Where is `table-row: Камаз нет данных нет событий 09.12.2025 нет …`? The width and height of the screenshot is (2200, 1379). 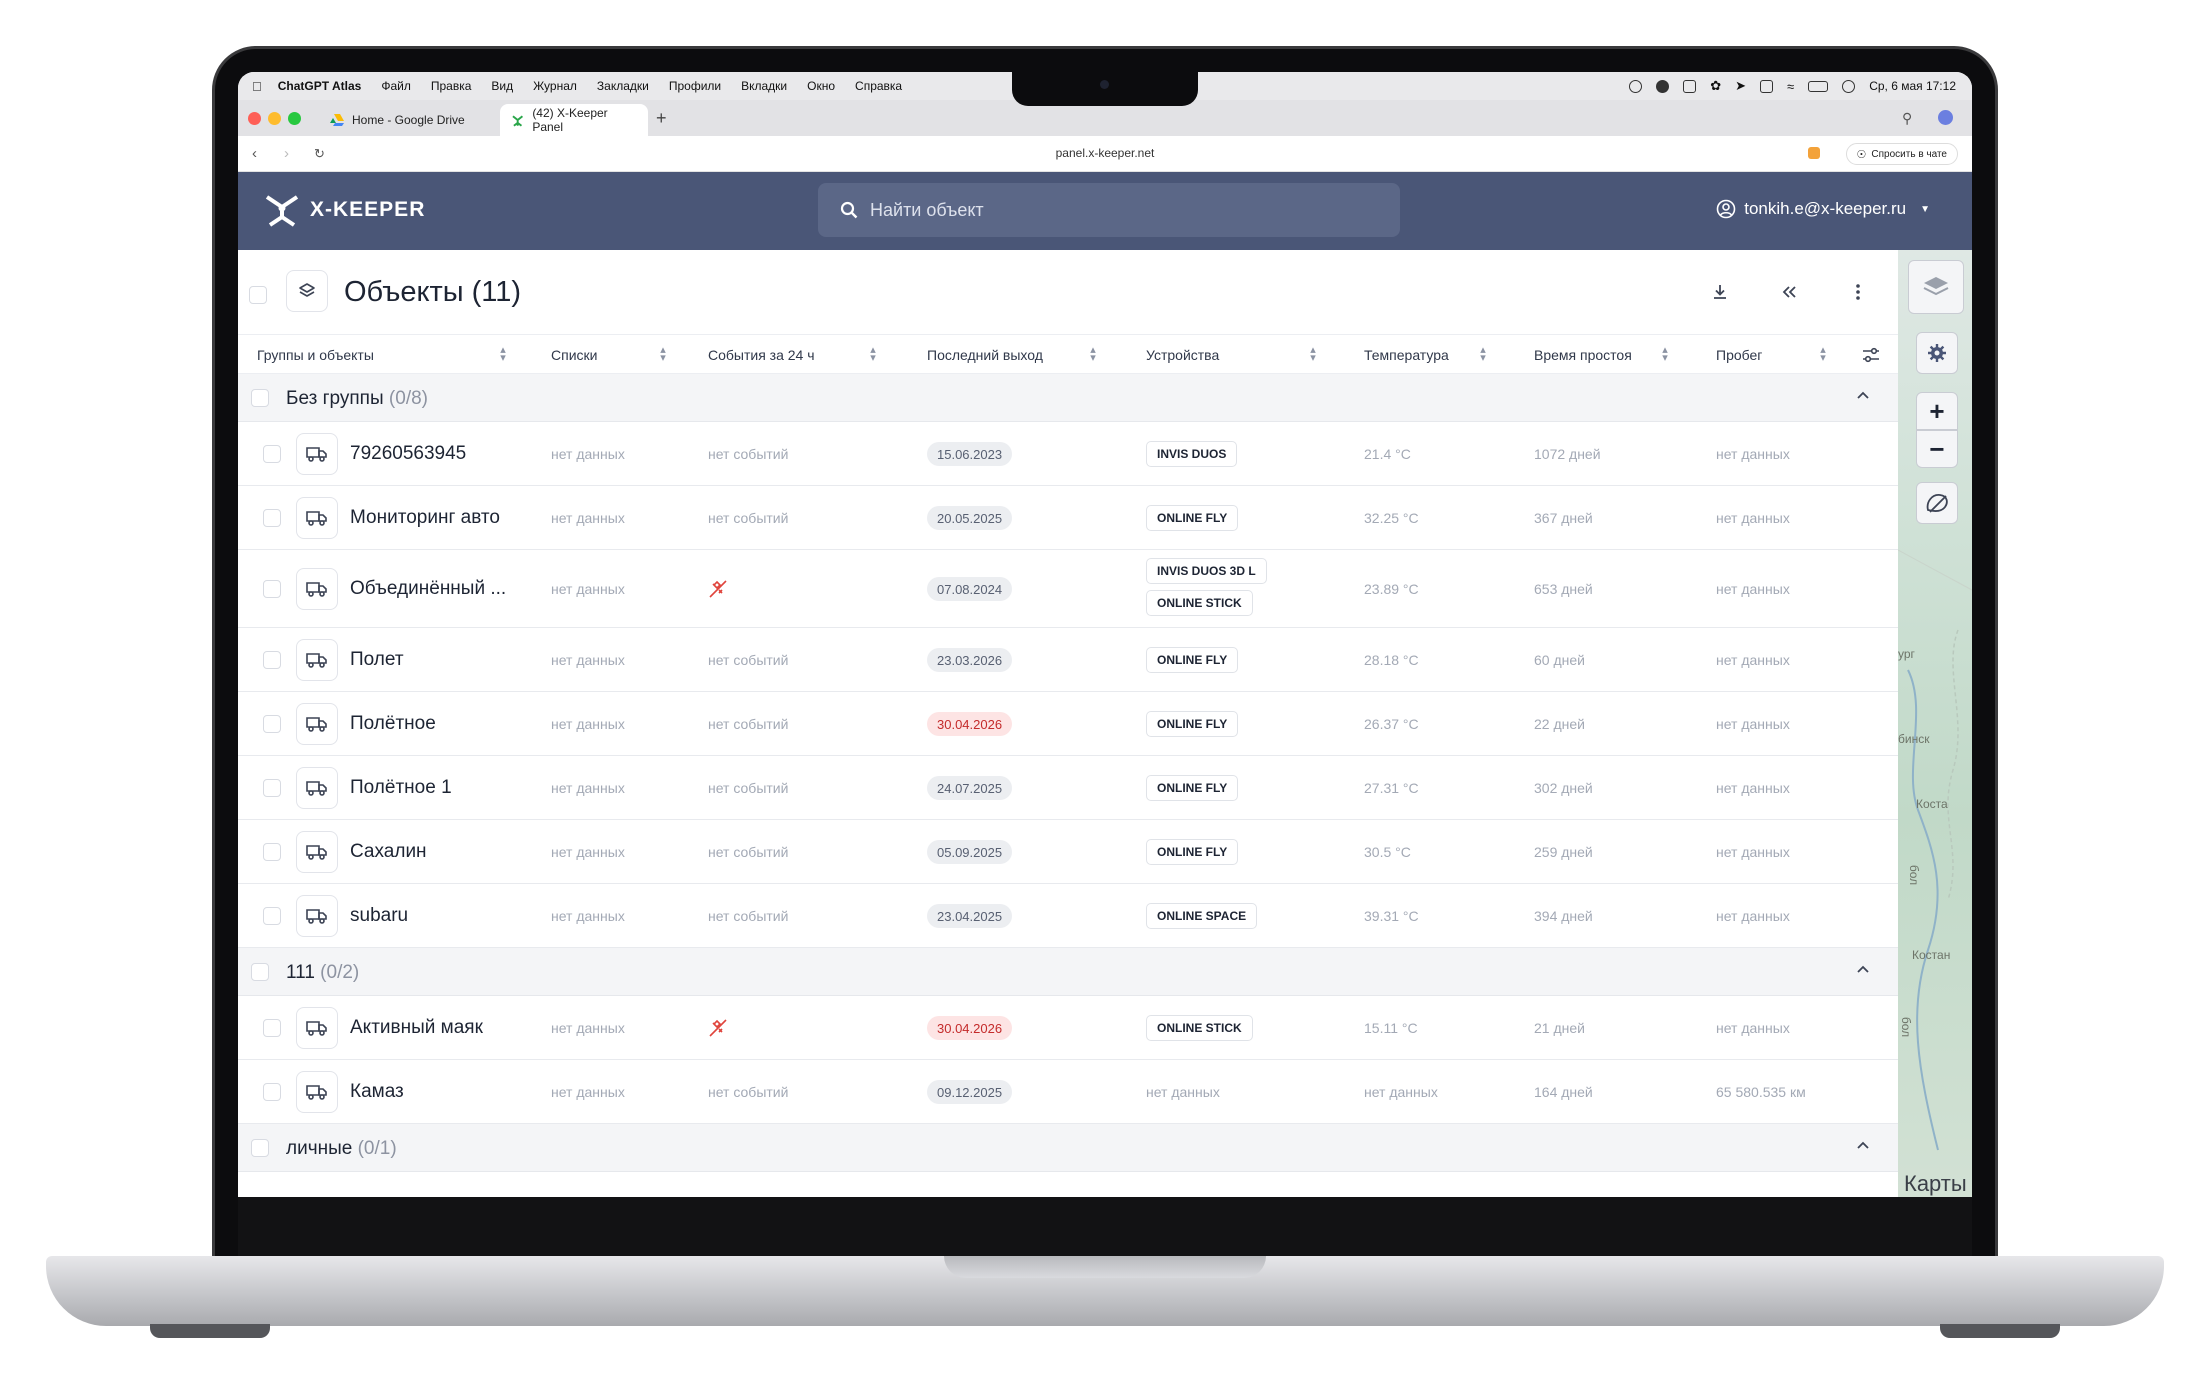 table-row: Камаз нет данных нет событий 09.12.2025 нет … is located at coordinates (1068, 1092).